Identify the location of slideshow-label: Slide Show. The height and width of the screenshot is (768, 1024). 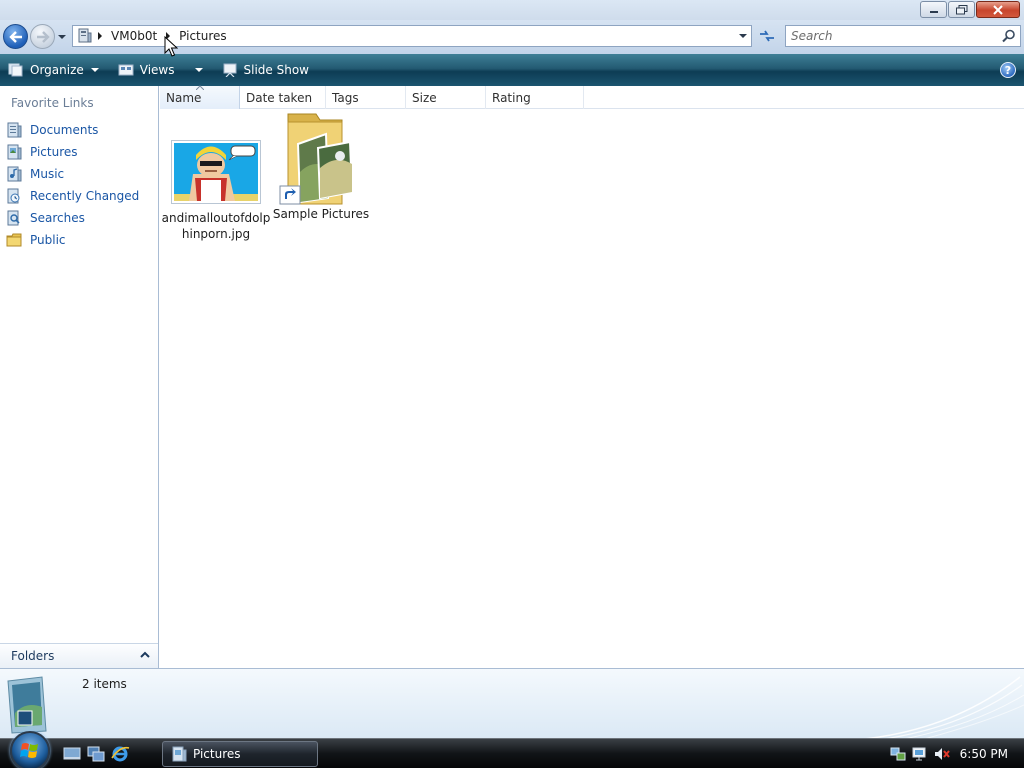
(276, 70).